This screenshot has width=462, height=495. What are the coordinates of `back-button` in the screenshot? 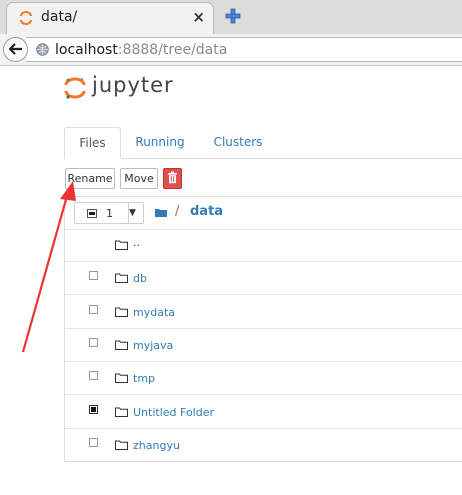 It's located at (15, 49).